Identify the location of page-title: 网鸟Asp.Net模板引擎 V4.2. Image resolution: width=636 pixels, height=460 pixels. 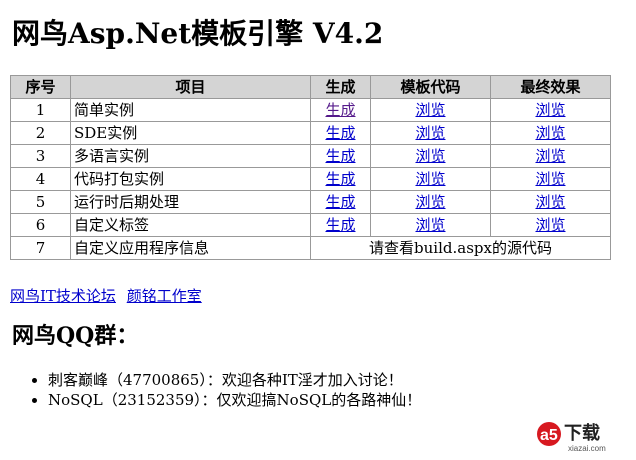
(198, 33).